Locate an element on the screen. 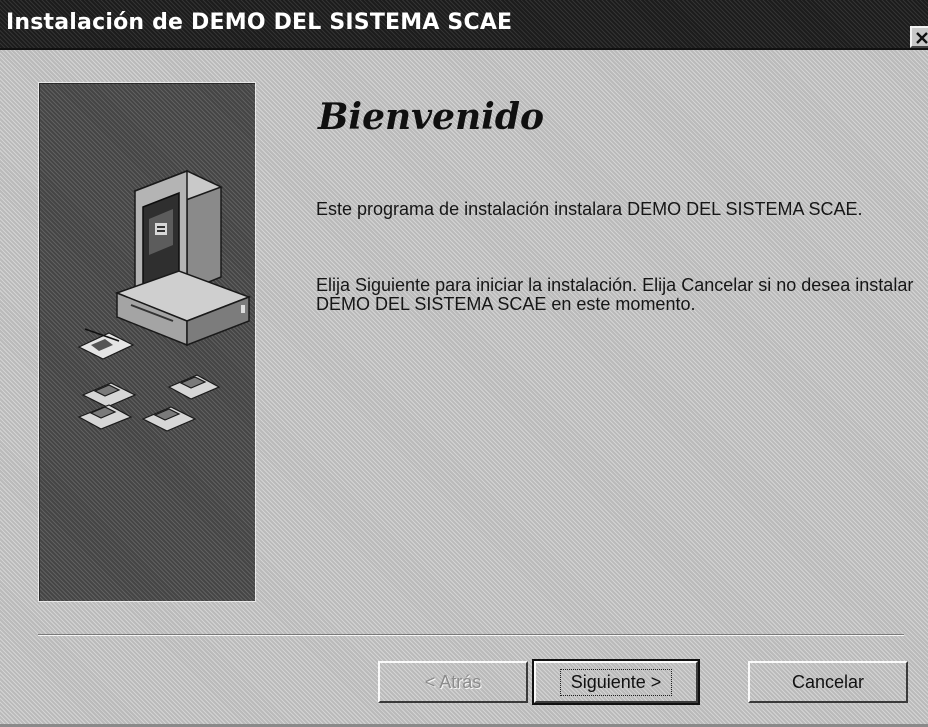 This screenshot has width=928, height=727. next-button: Siguiente > is located at coordinates (616, 682).